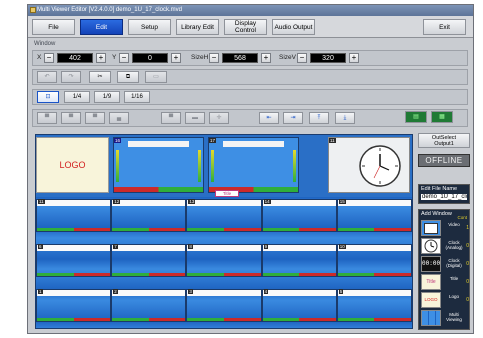 This screenshot has width=483, height=338. What do you see at coordinates (319, 118) in the screenshot?
I see `snap-top-button: ⤒` at bounding box center [319, 118].